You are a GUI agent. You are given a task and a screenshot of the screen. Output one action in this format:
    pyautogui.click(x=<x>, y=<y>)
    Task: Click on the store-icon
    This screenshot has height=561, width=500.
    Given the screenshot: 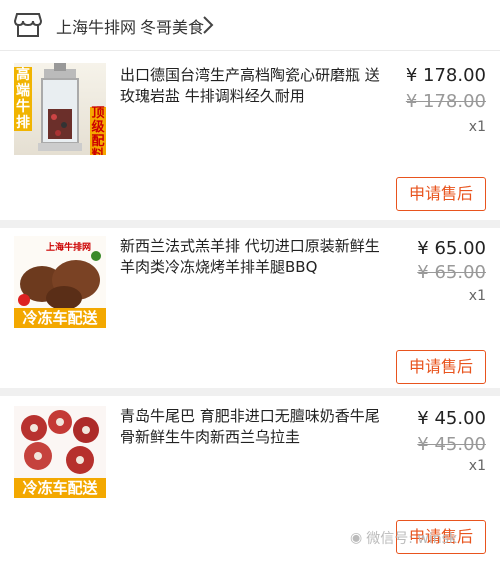 What is the action you would take?
    pyautogui.click(x=28, y=25)
    